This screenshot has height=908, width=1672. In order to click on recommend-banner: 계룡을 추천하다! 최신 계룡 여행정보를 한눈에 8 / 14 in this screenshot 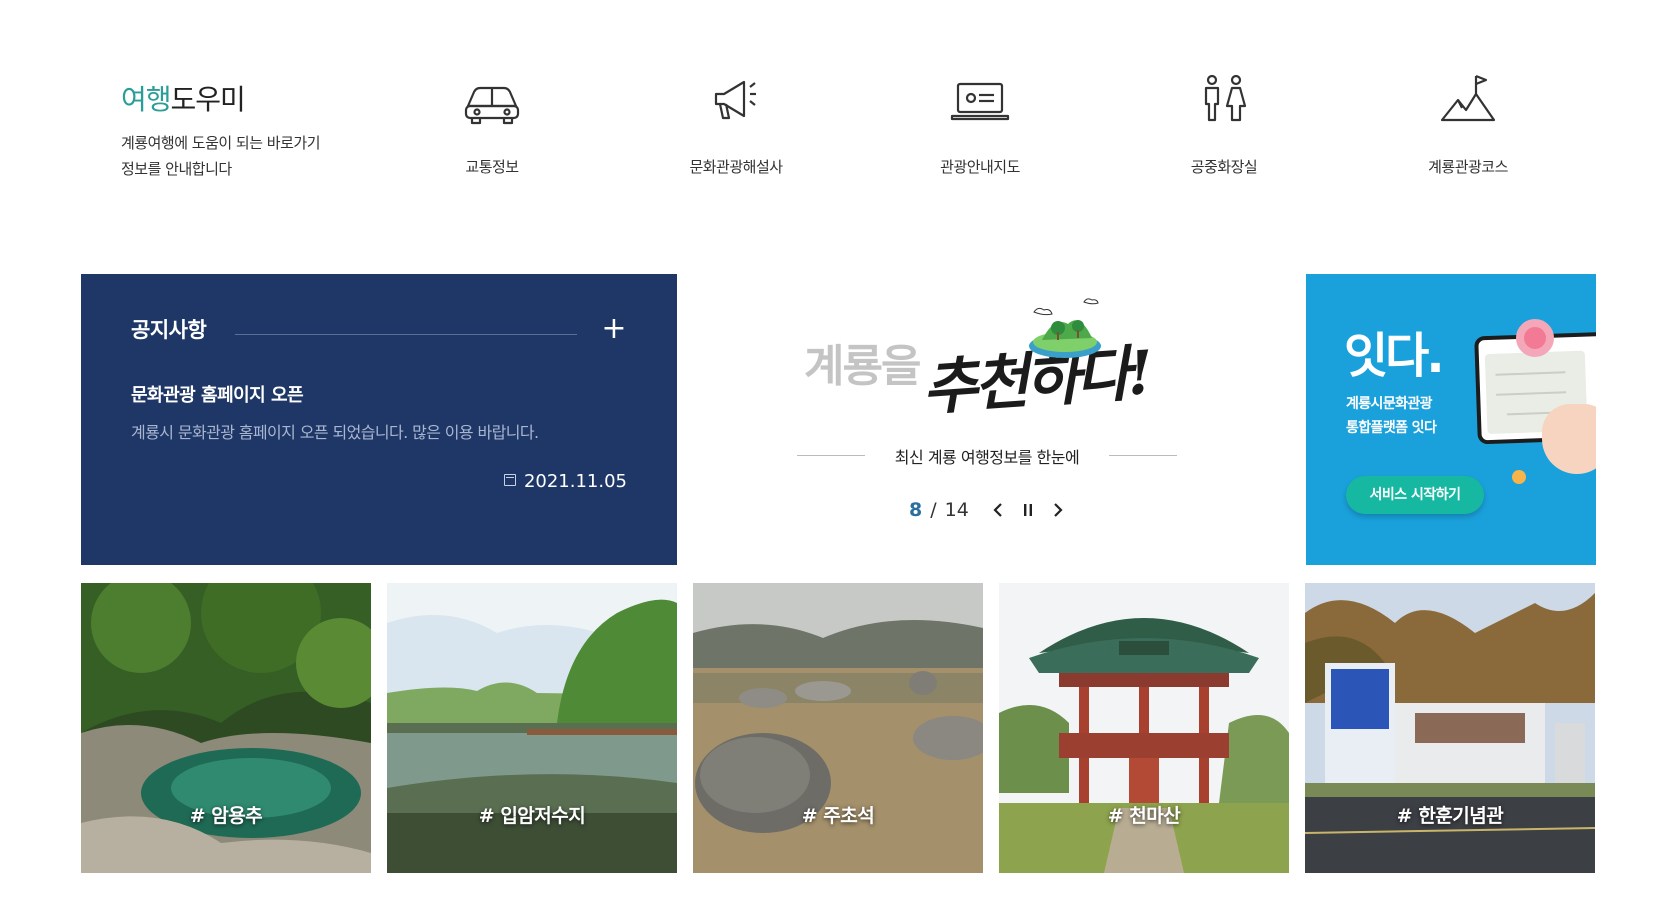, I will do `click(991, 419)`.